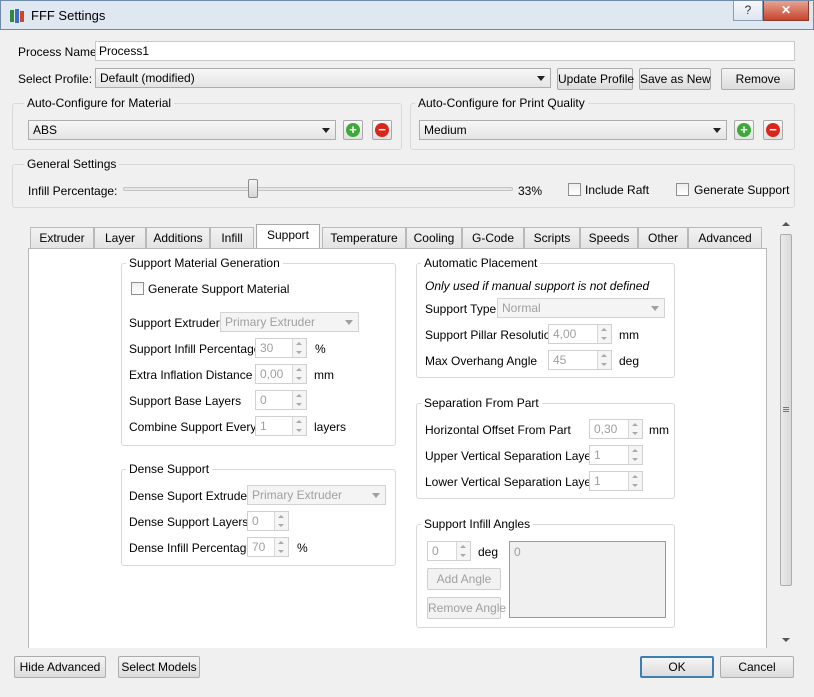 This screenshot has width=814, height=697. Describe the element at coordinates (616, 455) in the screenshot. I see `upper-separation-spinbox: 1` at that location.